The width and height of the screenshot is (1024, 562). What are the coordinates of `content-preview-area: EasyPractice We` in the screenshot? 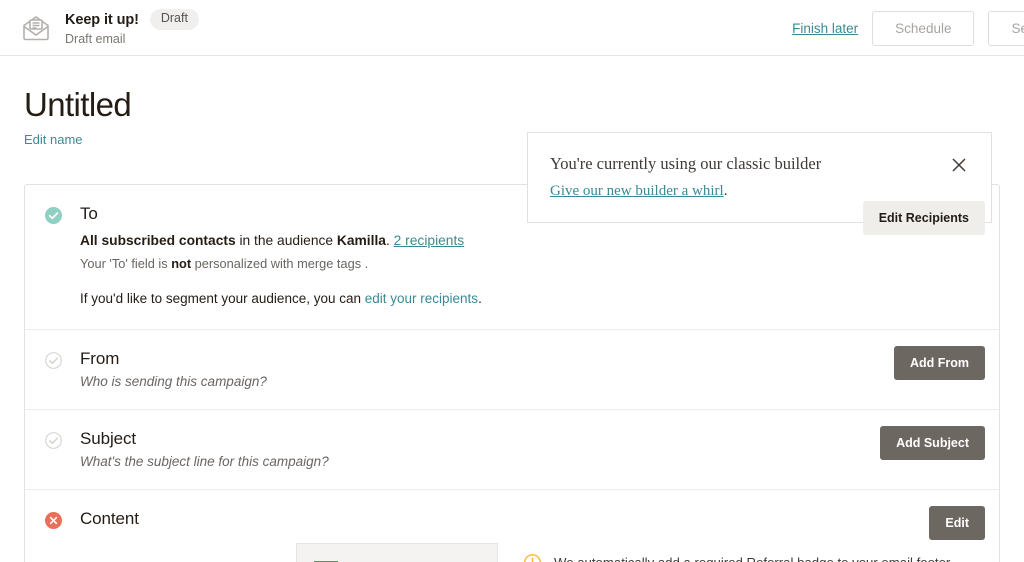 It's located at (529, 552).